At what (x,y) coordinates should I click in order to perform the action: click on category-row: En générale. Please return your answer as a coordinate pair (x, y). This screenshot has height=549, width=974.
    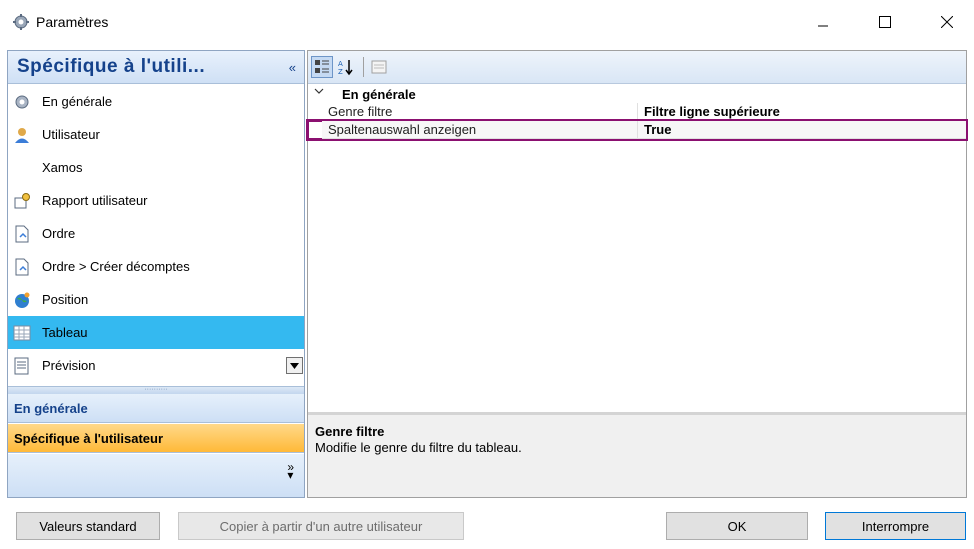
    Looking at the image, I should click on (637, 94).